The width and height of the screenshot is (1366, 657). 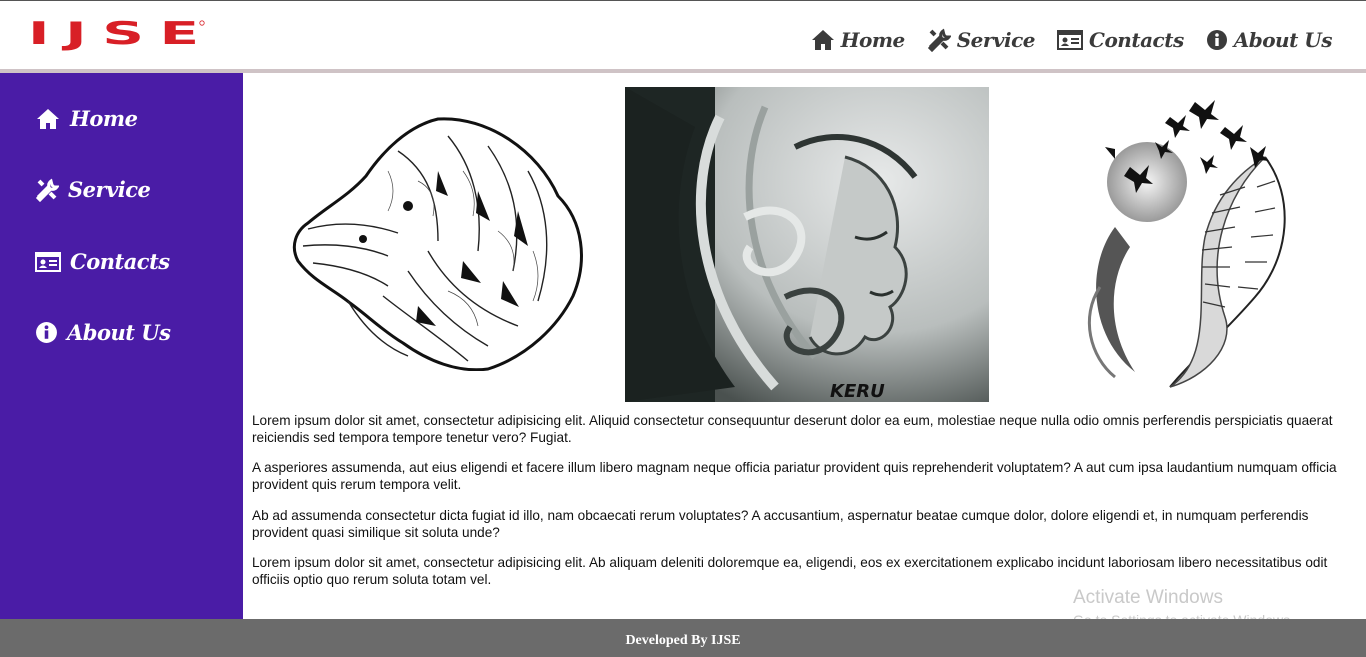 I want to click on svg-text: KERU, so click(x=857, y=391).